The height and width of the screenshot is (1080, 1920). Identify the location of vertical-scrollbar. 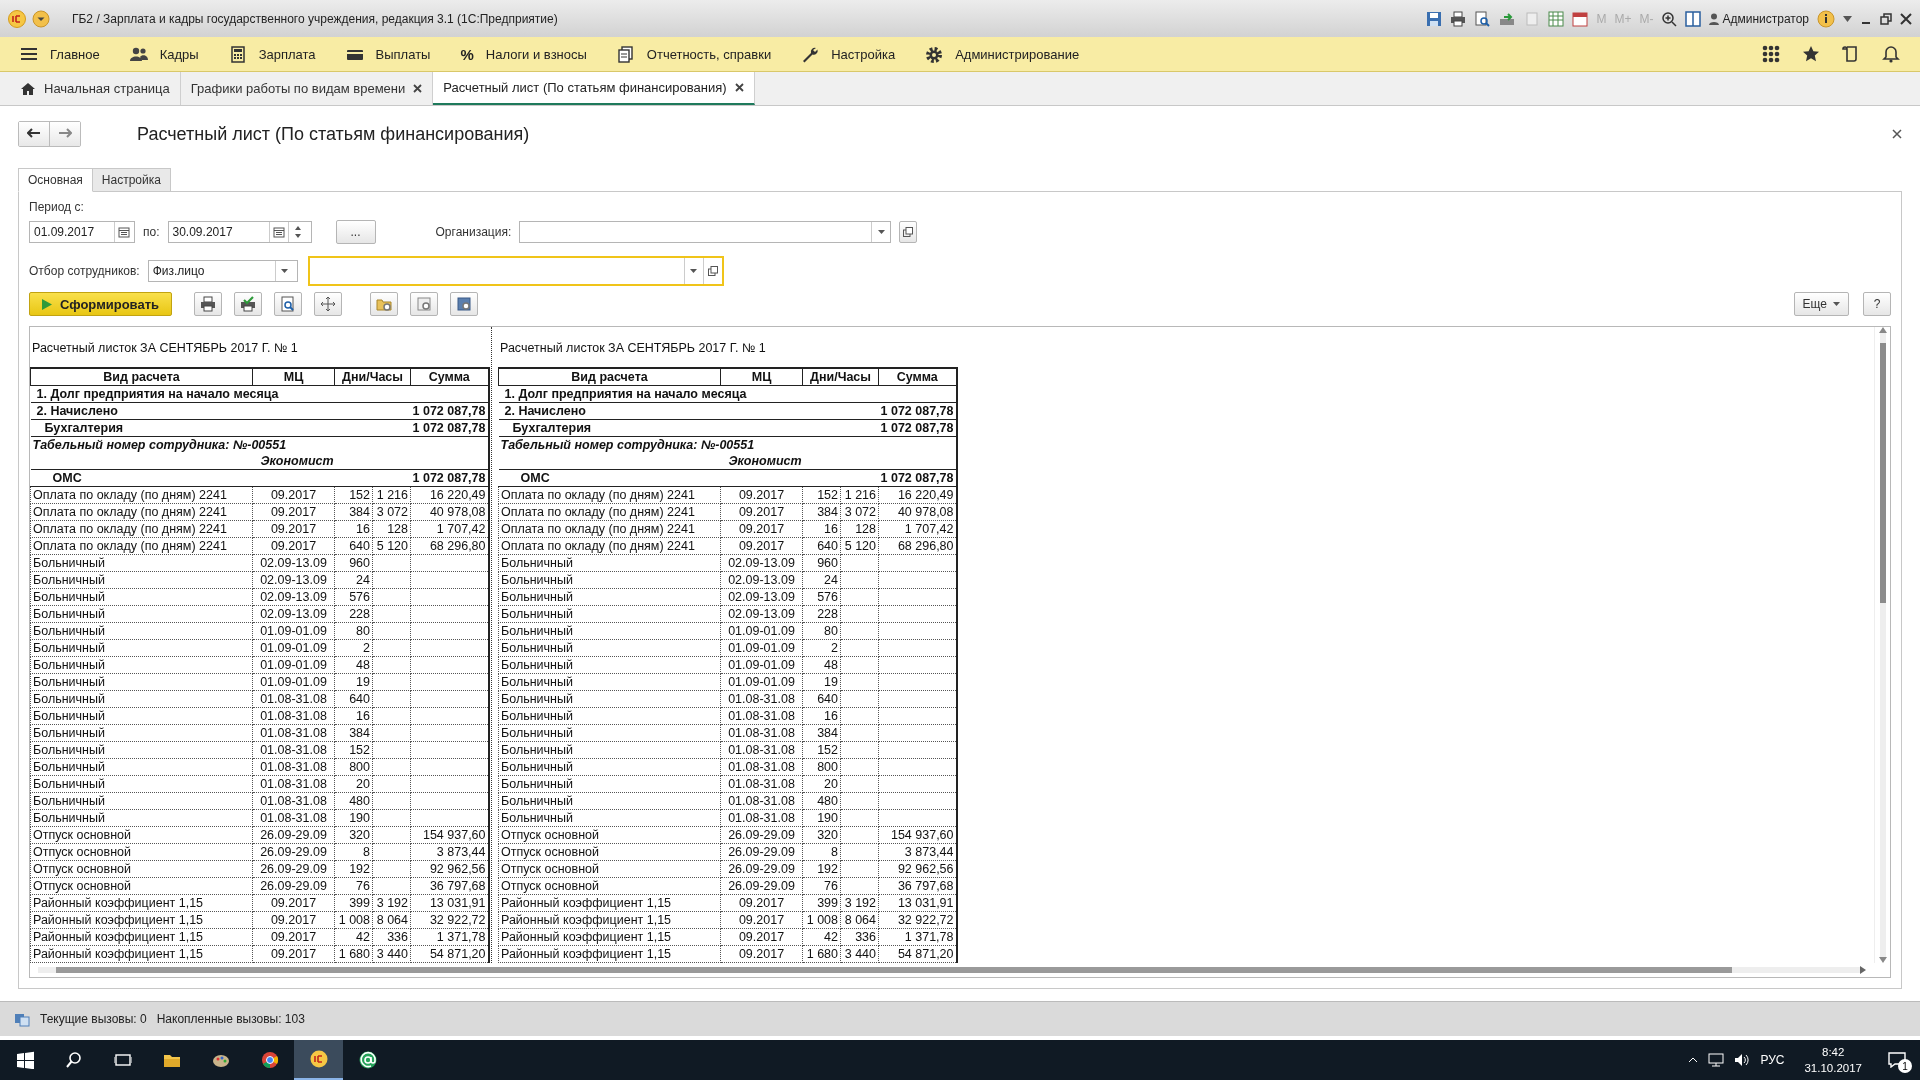
(1882, 645).